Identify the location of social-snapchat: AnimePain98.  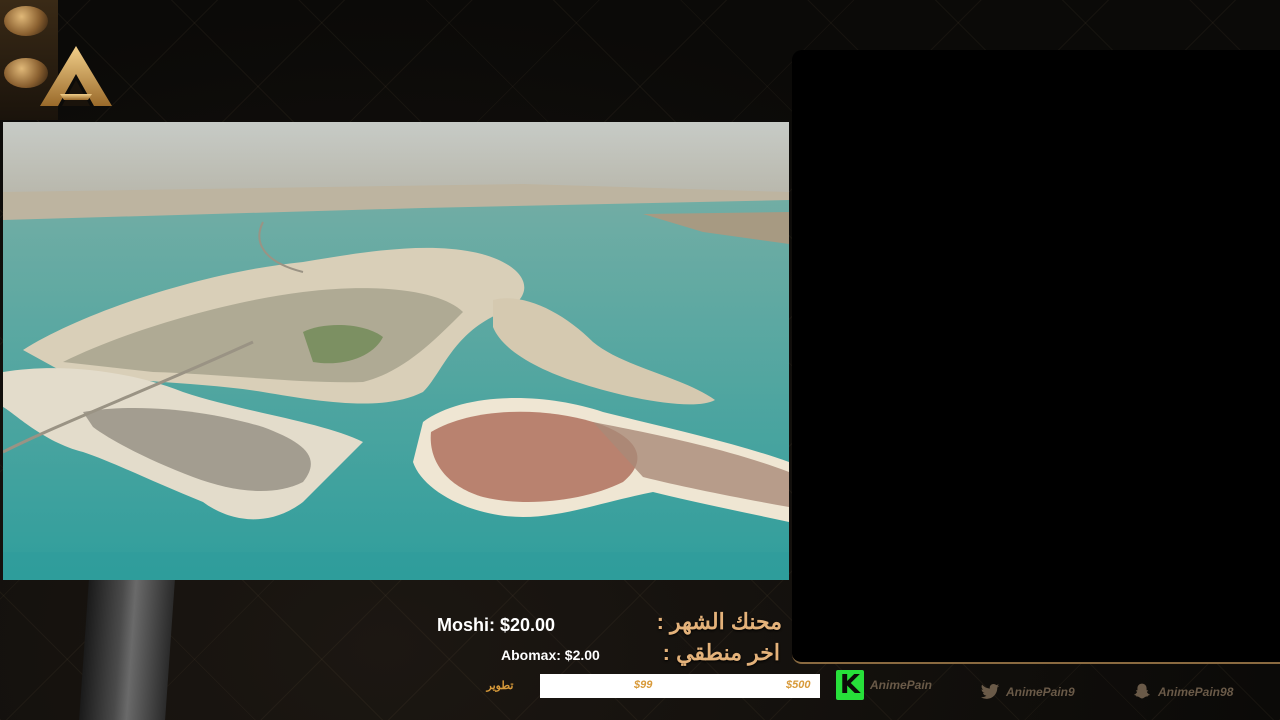
(1182, 692).